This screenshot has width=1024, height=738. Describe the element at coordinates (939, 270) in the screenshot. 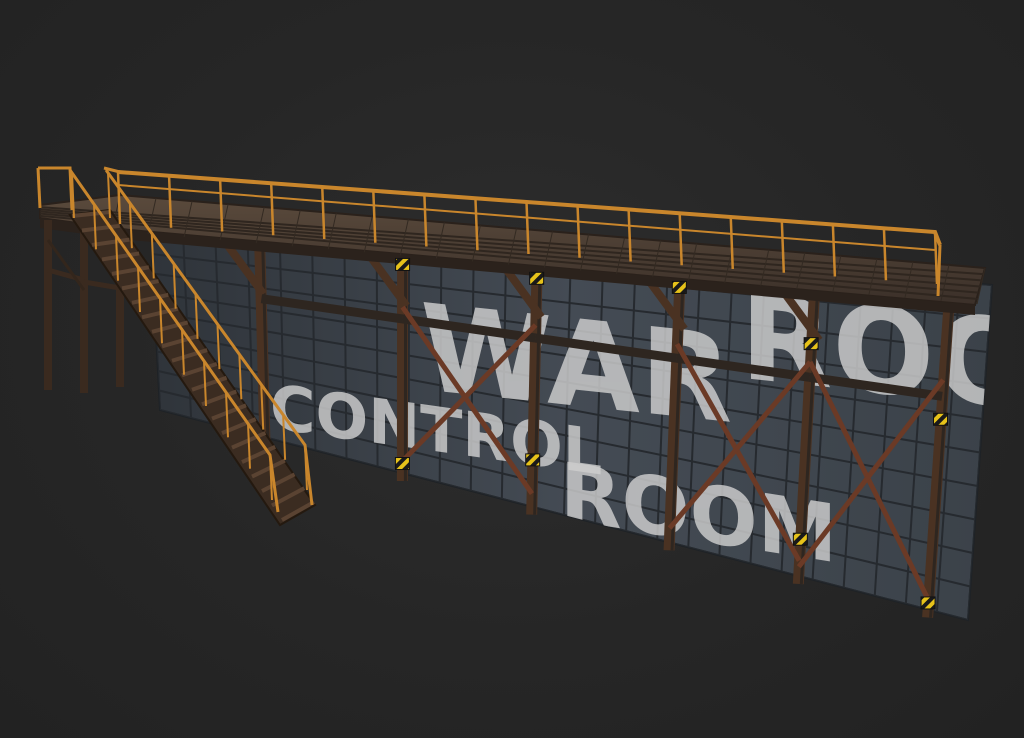

I see `catwalk-end-post` at that location.